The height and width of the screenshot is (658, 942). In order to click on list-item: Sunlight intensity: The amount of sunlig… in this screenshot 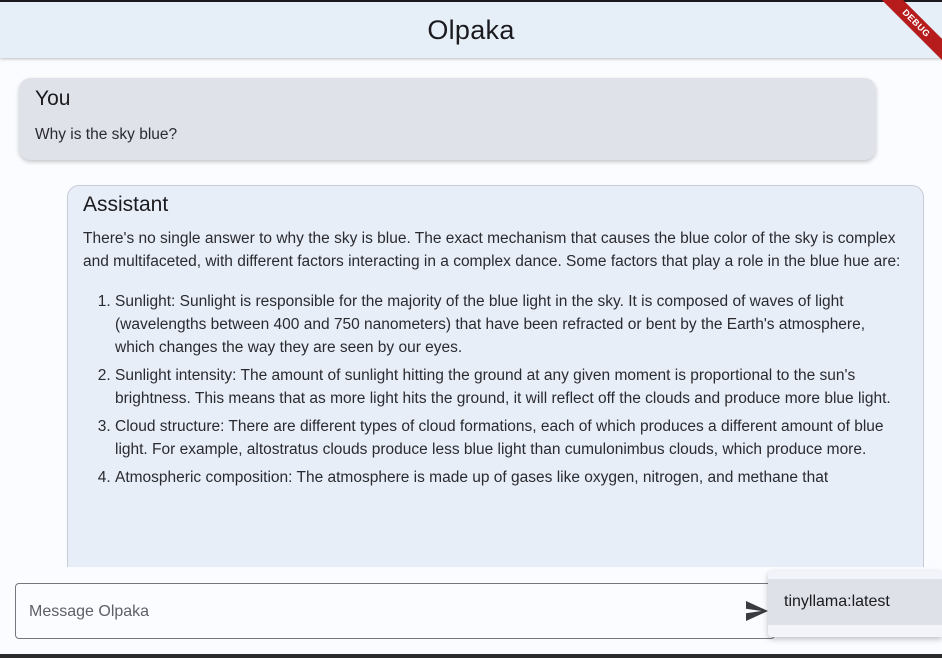, I will do `click(511, 387)`.